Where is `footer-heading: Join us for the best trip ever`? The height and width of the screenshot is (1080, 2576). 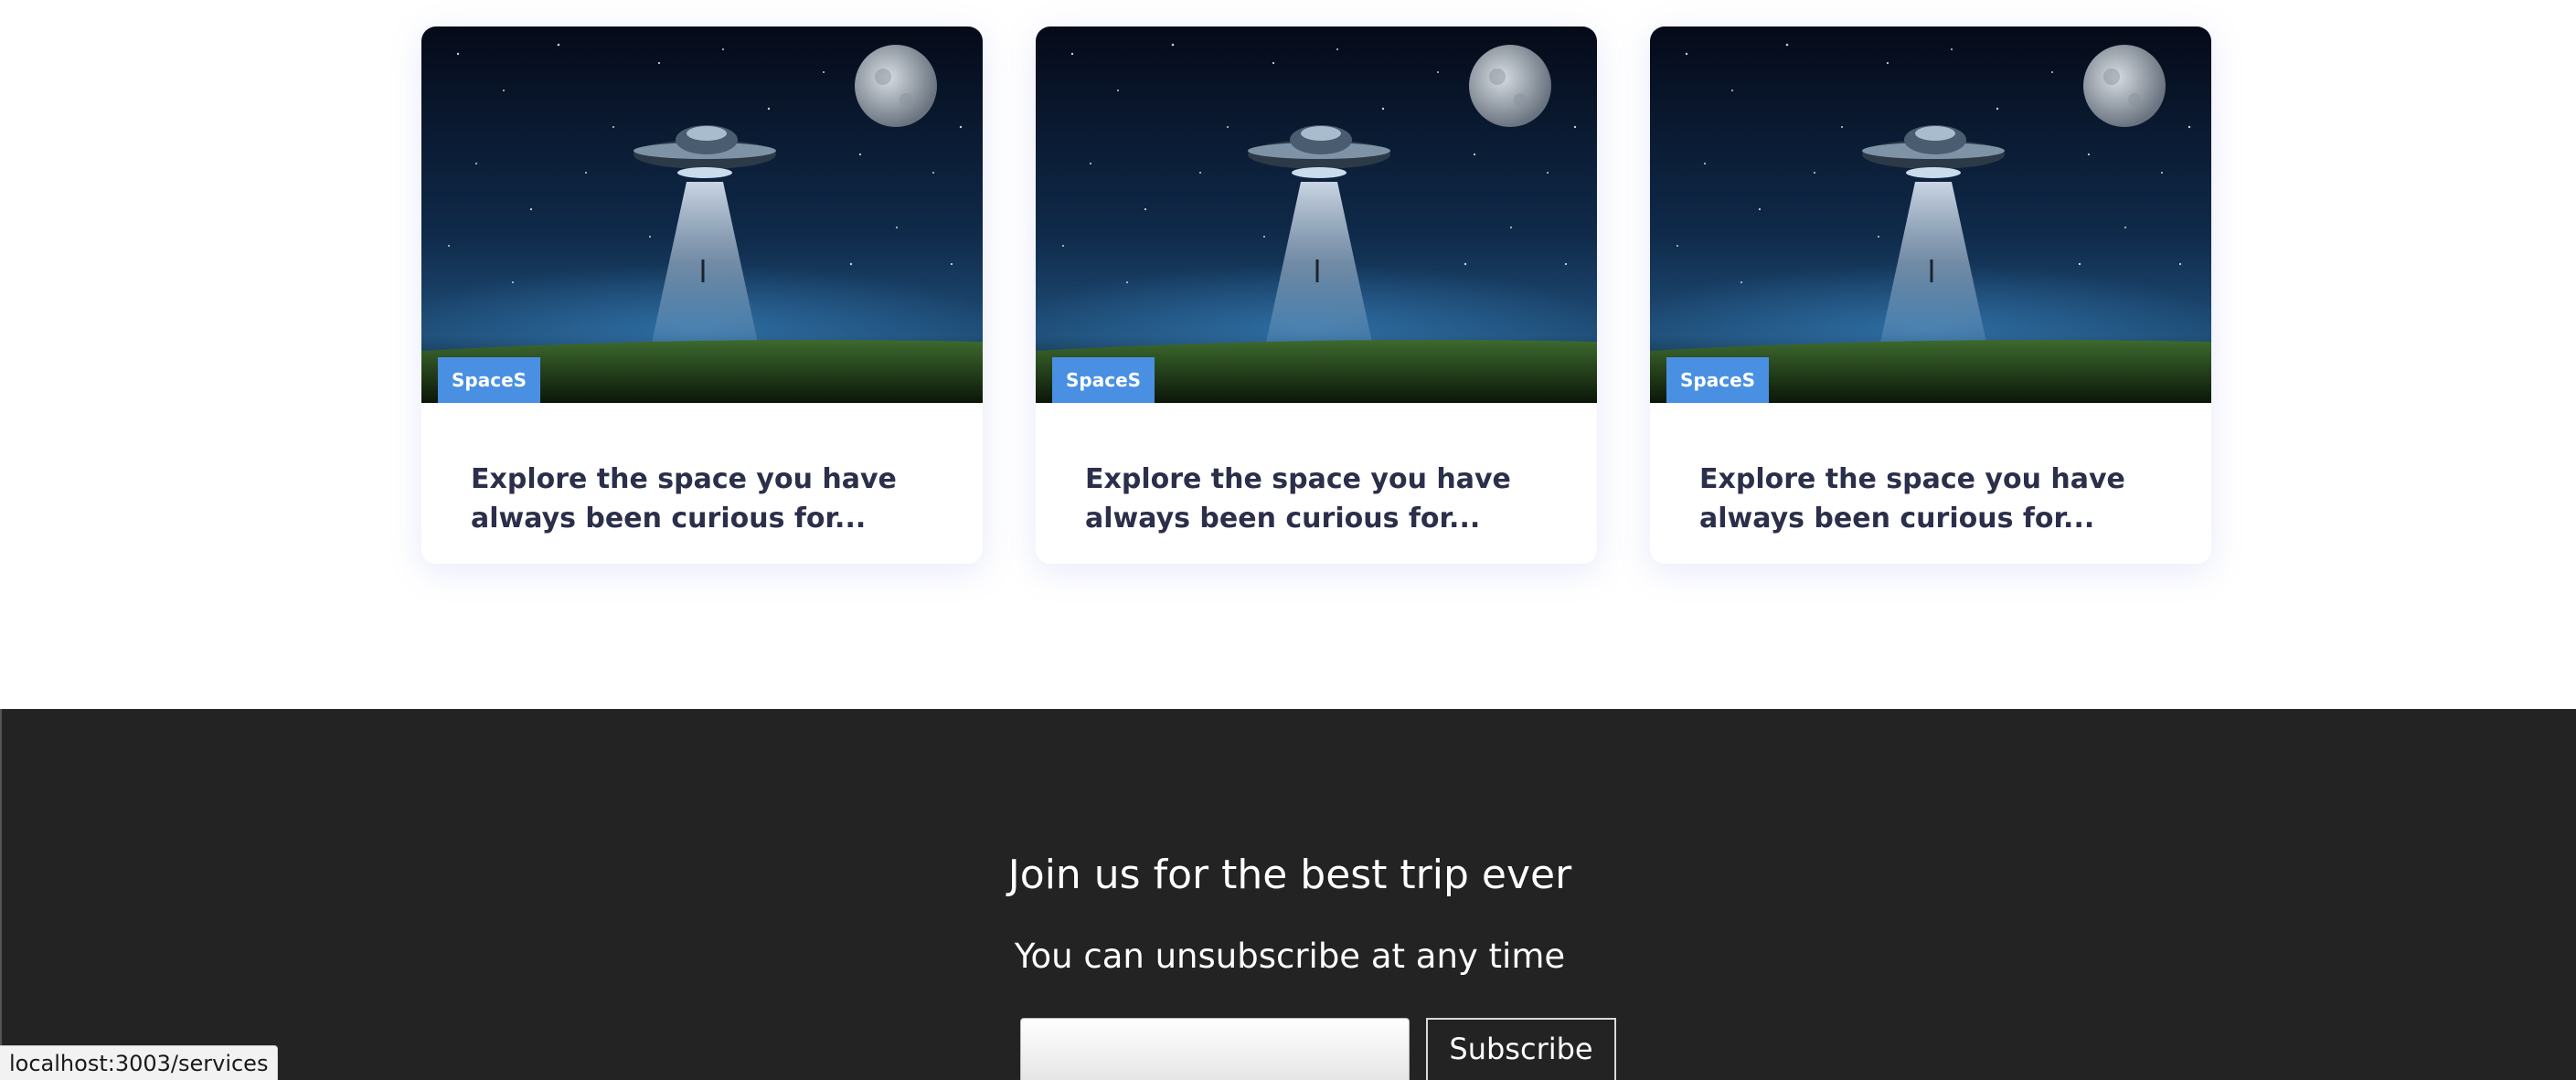
footer-heading: Join us for the best trip ever is located at coordinates (1289, 875).